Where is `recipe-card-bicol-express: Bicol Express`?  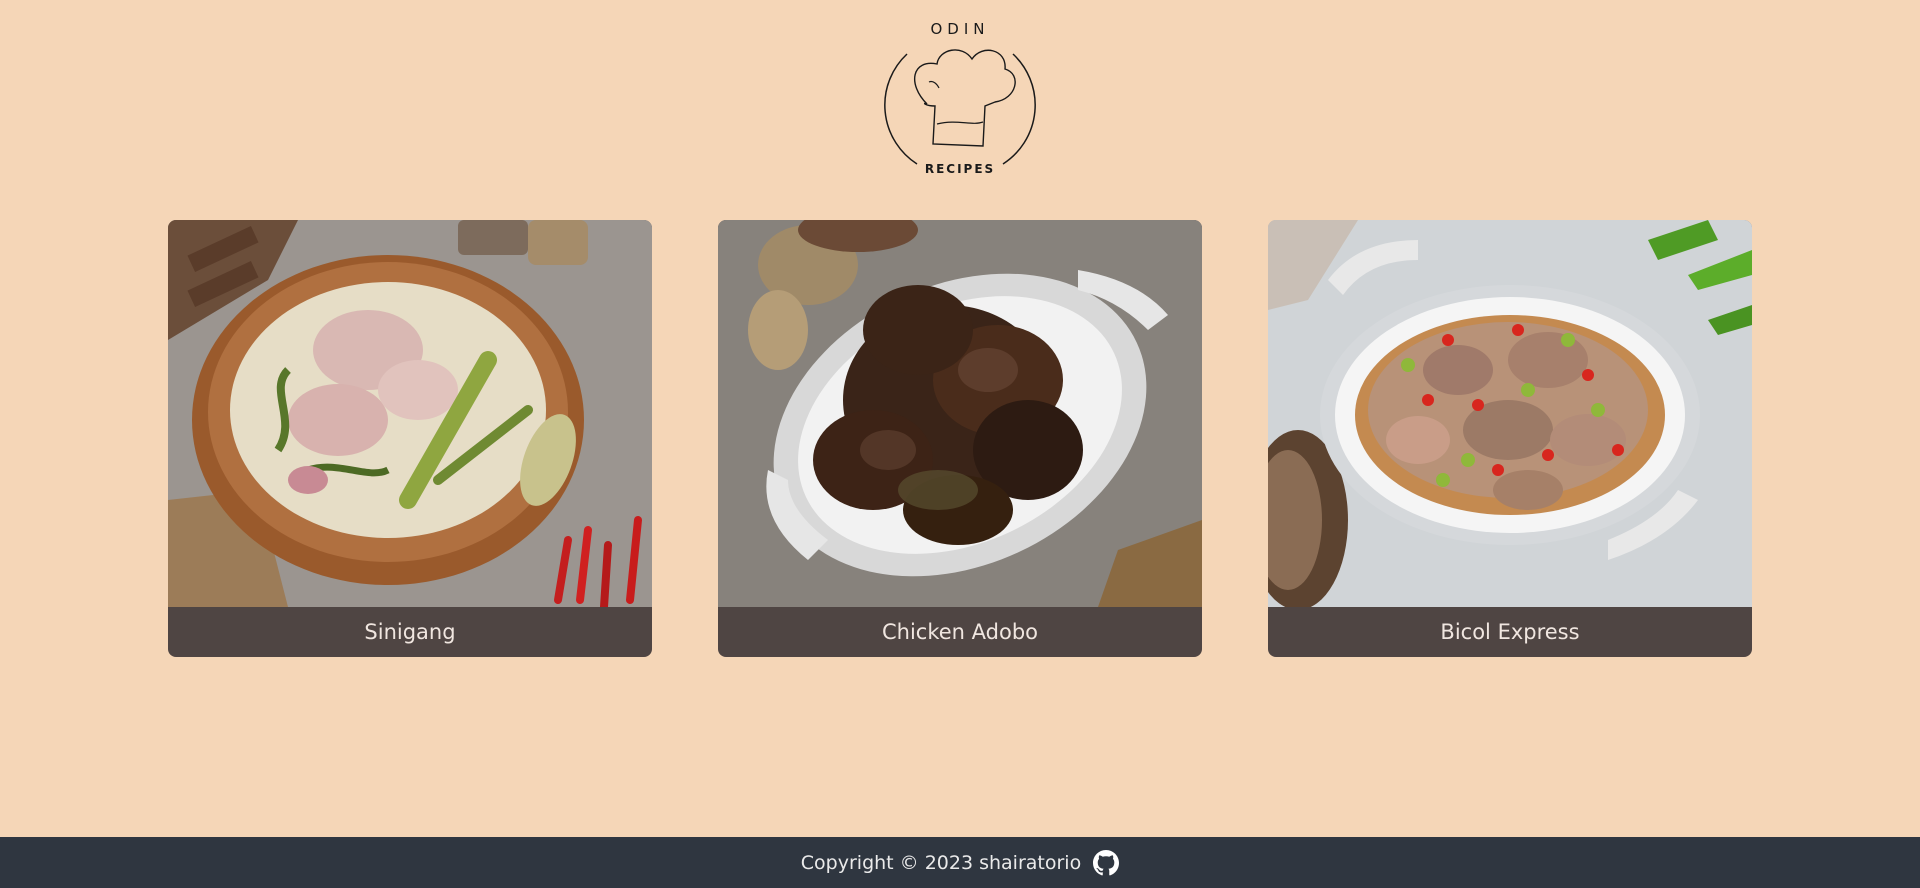
recipe-card-bicol-express: Bicol Express is located at coordinates (1510, 438).